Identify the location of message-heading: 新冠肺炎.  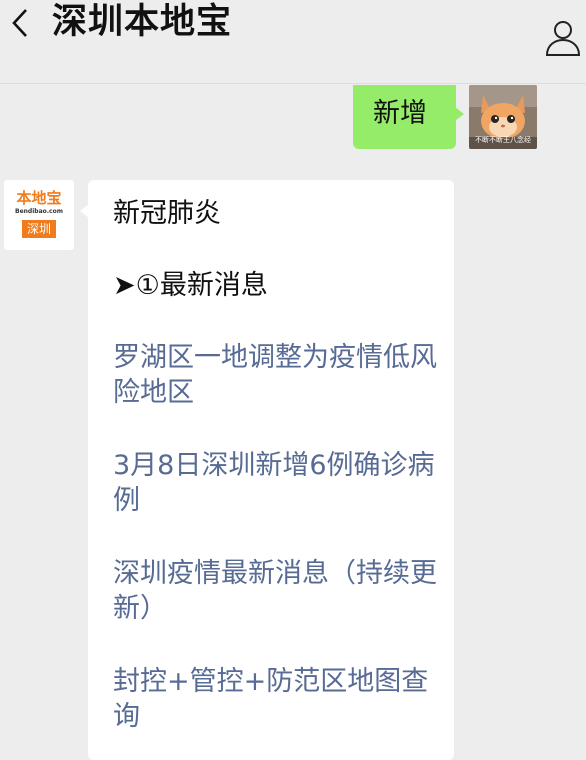
(167, 213).